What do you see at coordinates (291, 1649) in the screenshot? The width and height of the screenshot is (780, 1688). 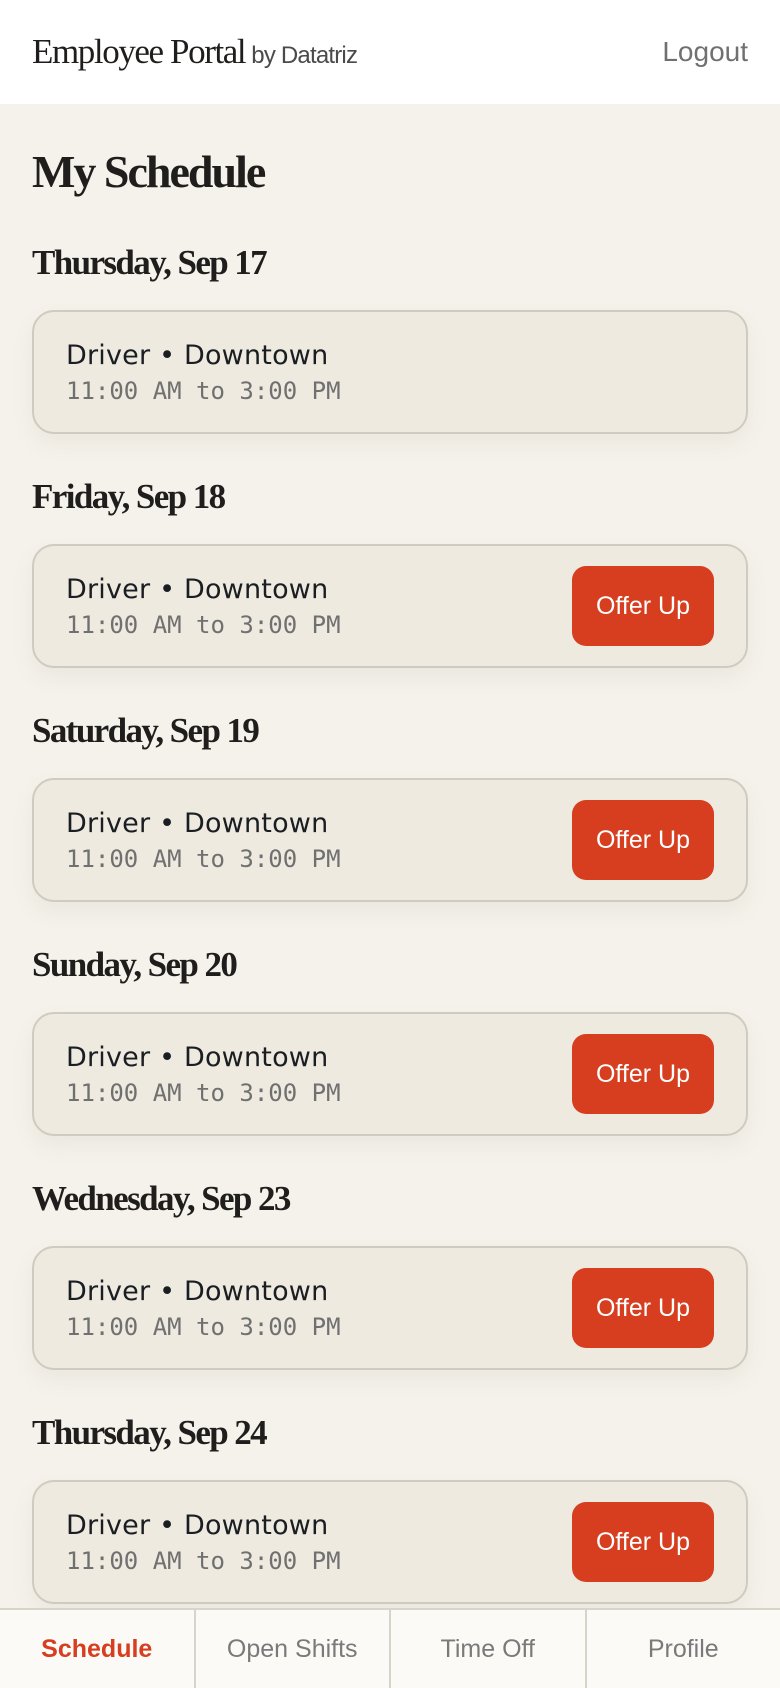 I see `tab-open-shifts: Open Shifts` at bounding box center [291, 1649].